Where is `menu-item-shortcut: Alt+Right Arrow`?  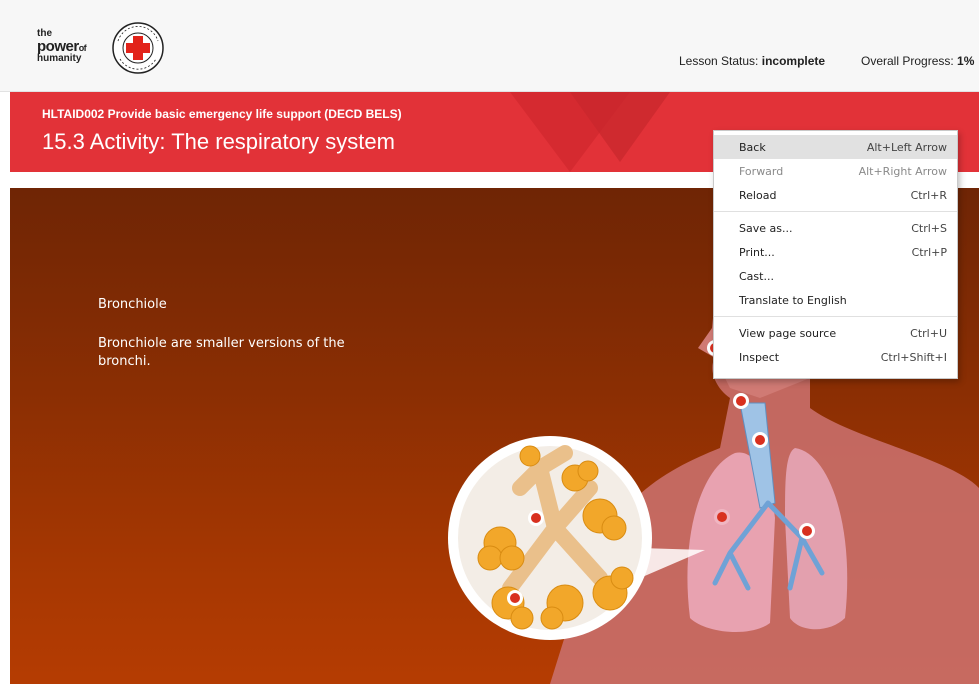
menu-item-shortcut: Alt+Right Arrow is located at coordinates (902, 171).